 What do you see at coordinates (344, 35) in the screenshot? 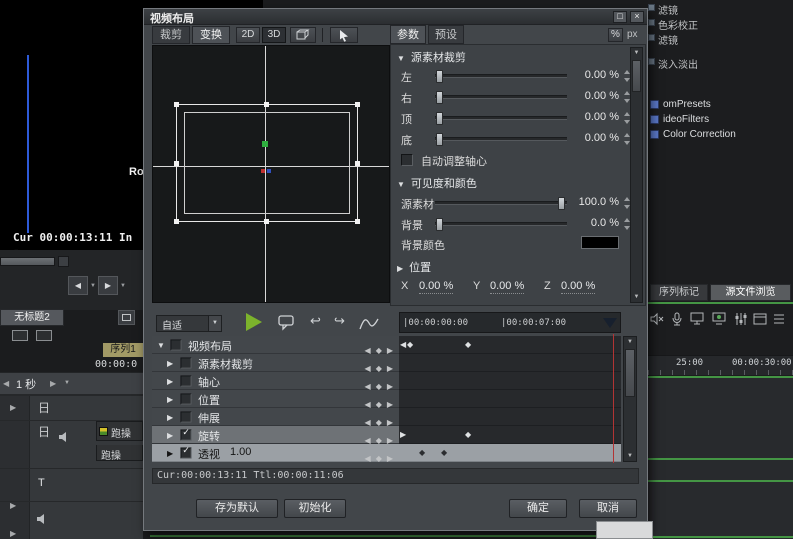
I see `select-cursor-button` at bounding box center [344, 35].